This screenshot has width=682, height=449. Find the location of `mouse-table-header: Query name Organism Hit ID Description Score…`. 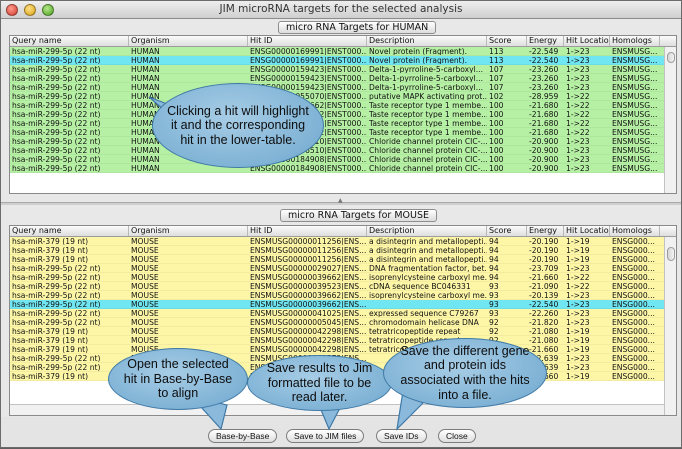

mouse-table-header: Query name Organism Hit ID Description Score… is located at coordinates (343, 231).